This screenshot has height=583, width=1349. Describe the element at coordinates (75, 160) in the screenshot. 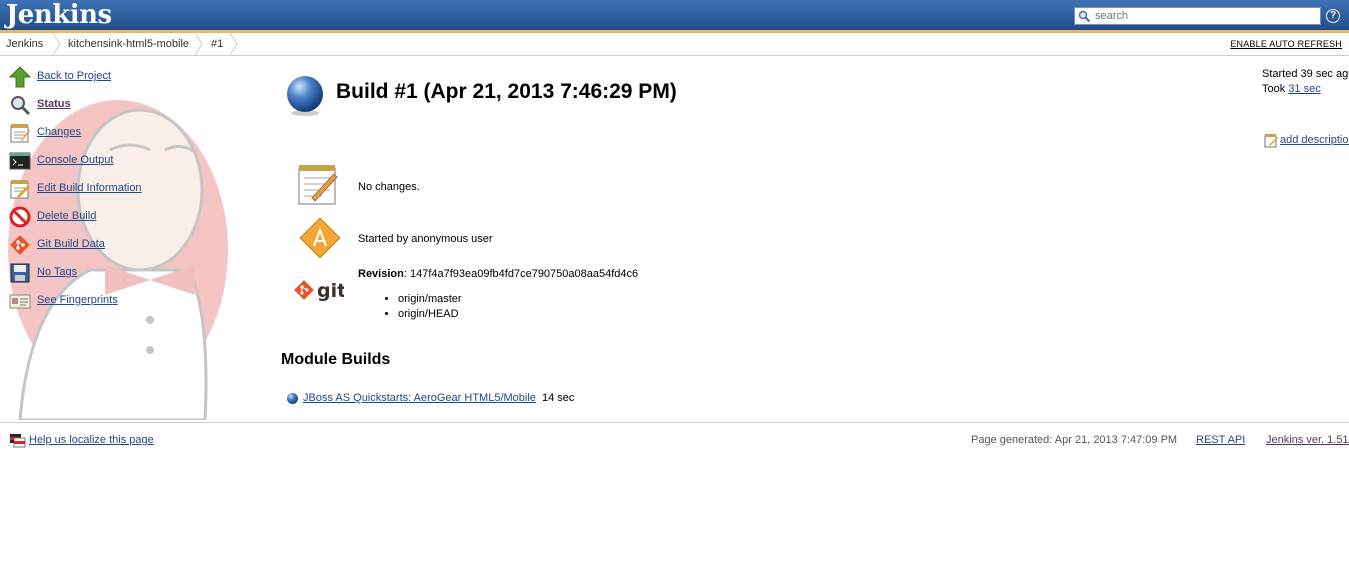

I see `console-output-link: Console Output` at that location.